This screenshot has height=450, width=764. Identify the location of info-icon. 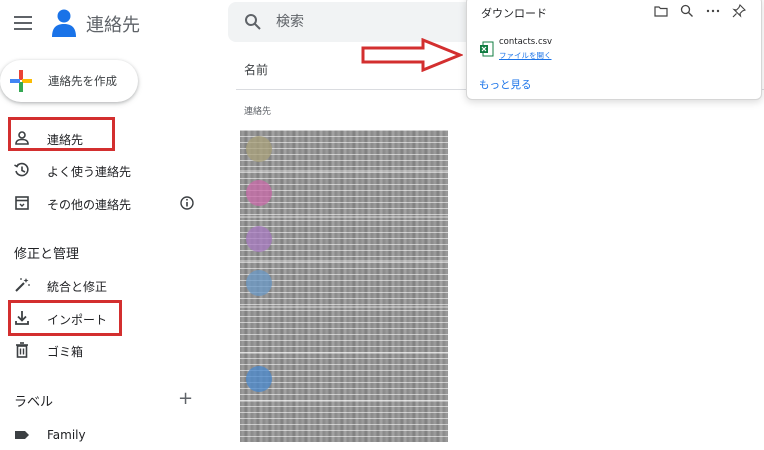
(187, 203).